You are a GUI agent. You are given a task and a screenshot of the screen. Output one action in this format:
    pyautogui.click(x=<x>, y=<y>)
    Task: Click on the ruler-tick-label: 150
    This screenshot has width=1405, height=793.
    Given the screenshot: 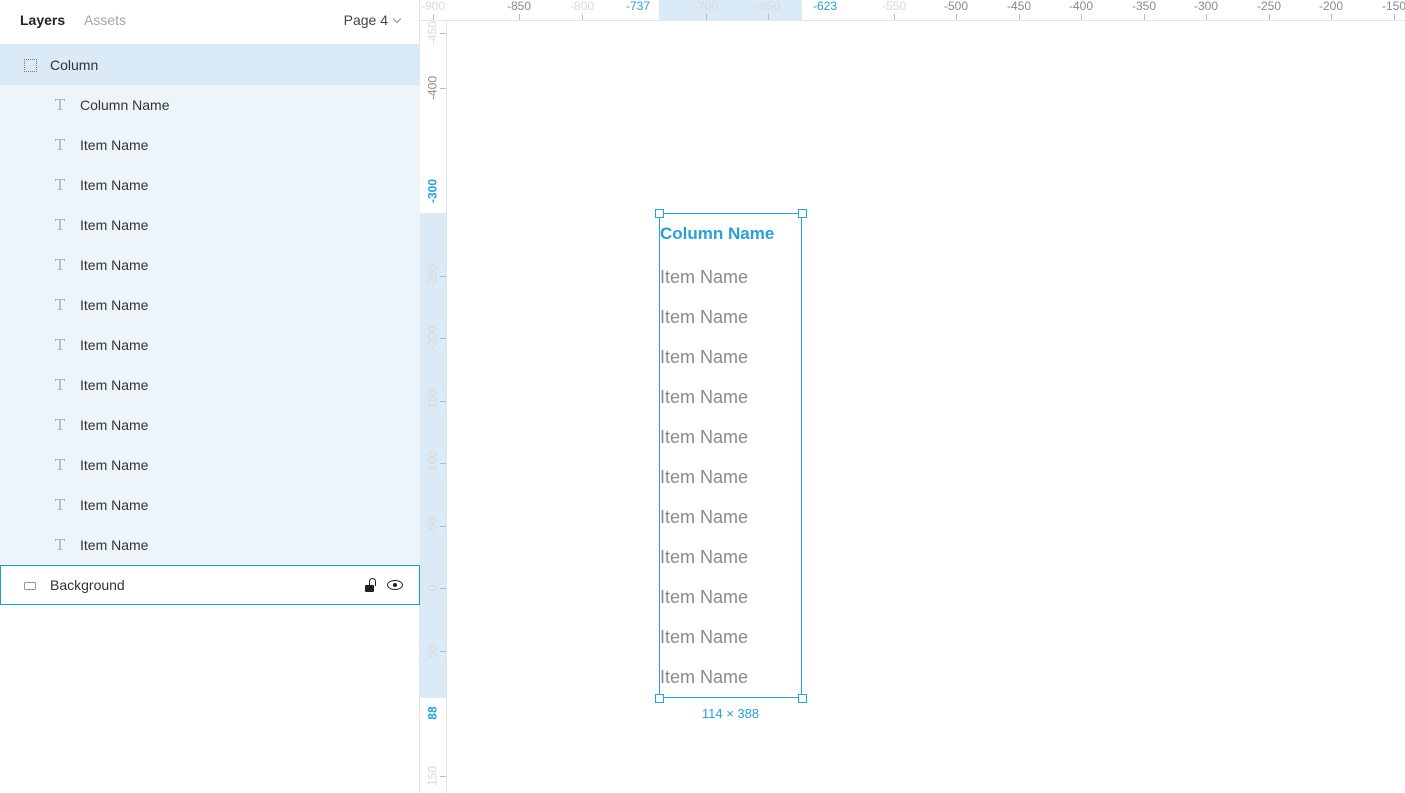 What is the action you would take?
    pyautogui.click(x=432, y=776)
    